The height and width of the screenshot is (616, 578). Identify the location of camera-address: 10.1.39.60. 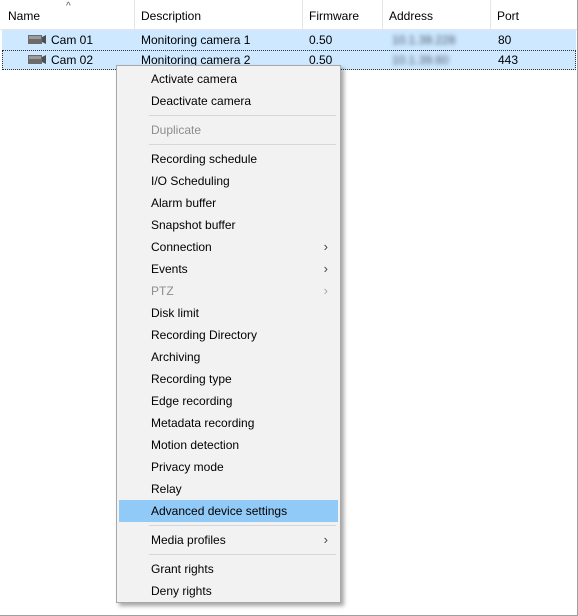
(420, 60).